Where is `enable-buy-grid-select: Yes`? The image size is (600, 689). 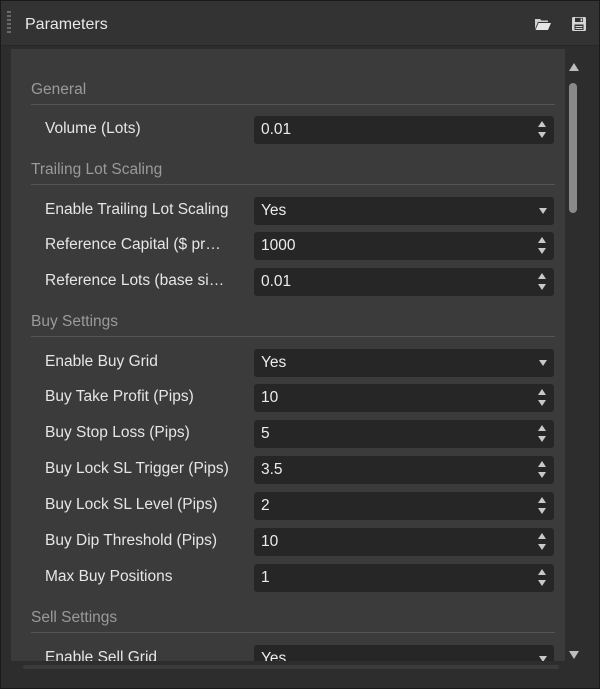
enable-buy-grid-select: Yes is located at coordinates (404, 363).